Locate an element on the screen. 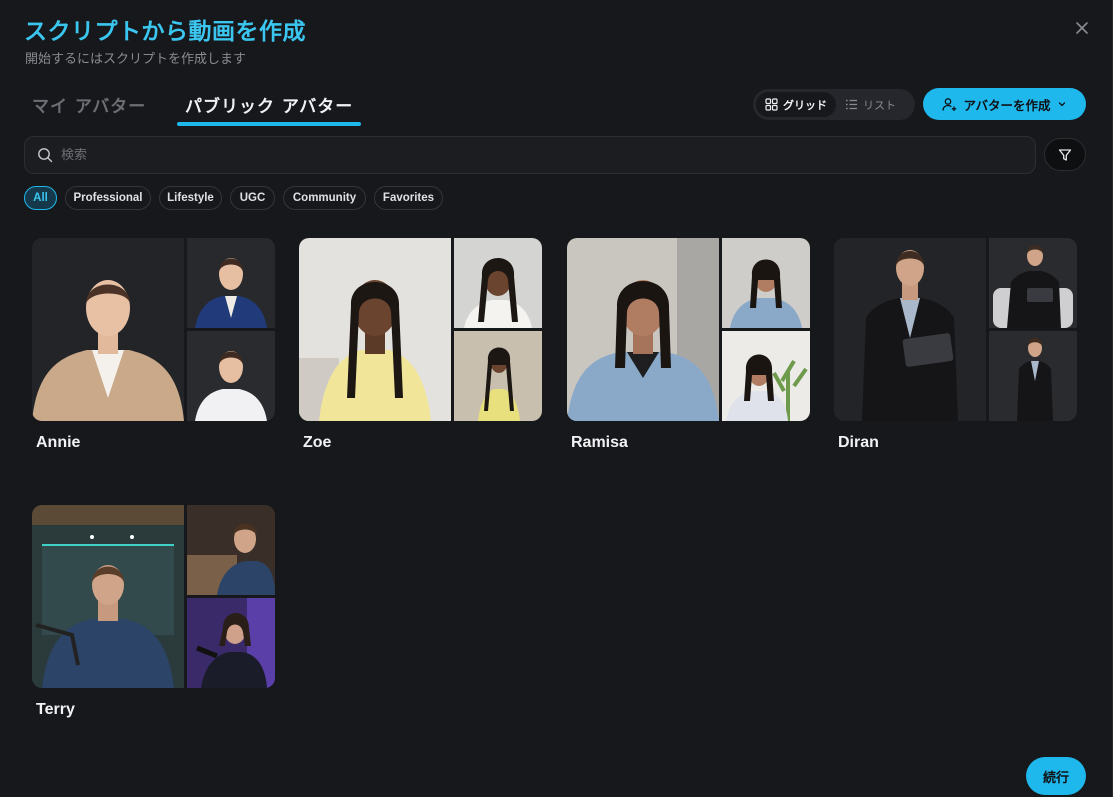 This screenshot has height=797, width=1113. tab-my-avatars: マイ アバター is located at coordinates (89, 105).